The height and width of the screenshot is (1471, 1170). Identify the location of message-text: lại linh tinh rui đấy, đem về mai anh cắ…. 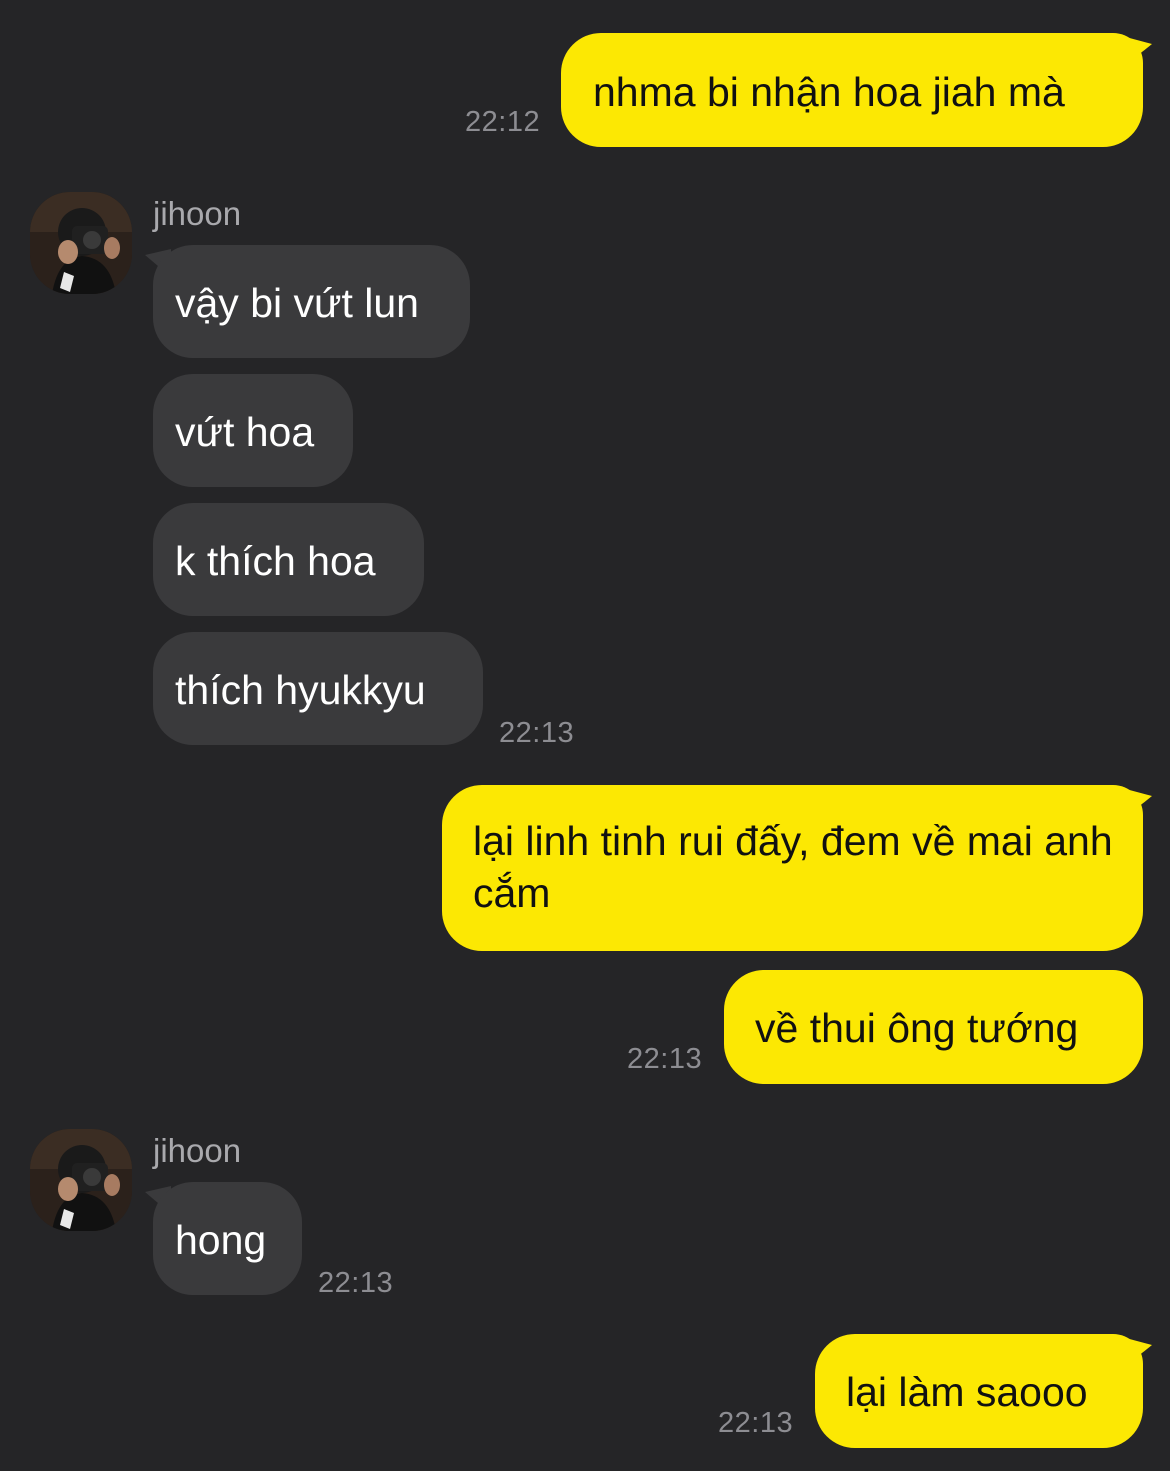
(793, 867).